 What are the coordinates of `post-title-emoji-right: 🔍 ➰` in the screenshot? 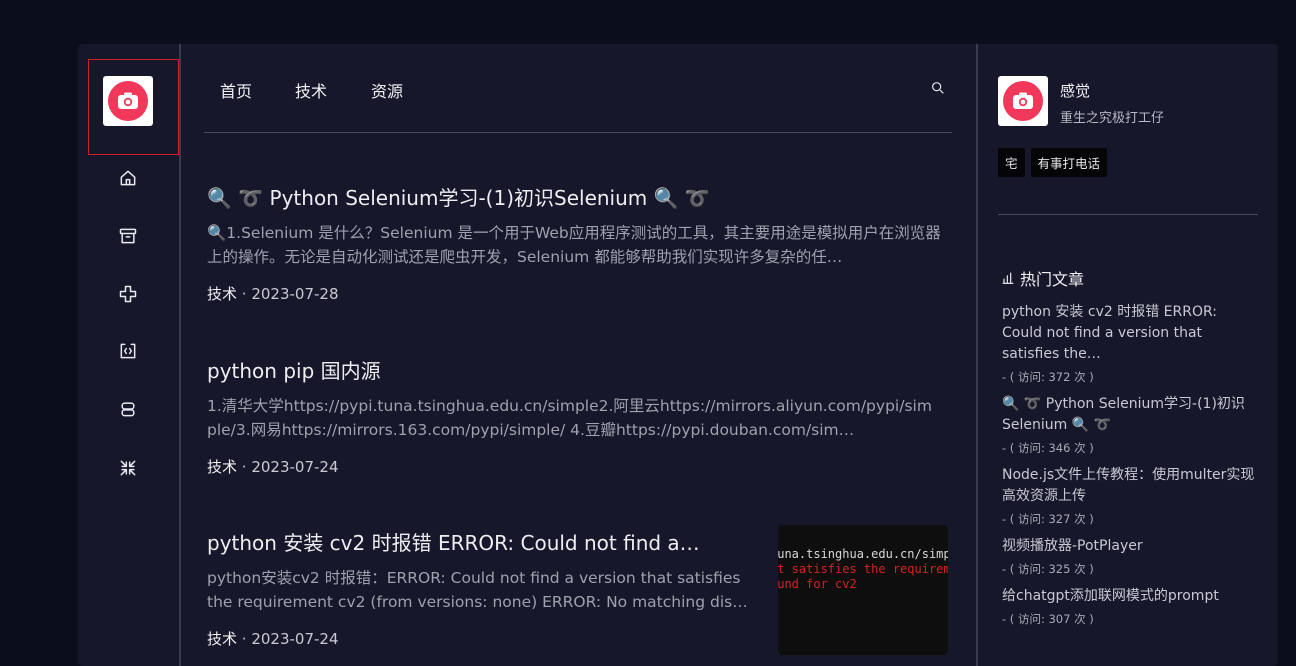 It's located at (681, 198).